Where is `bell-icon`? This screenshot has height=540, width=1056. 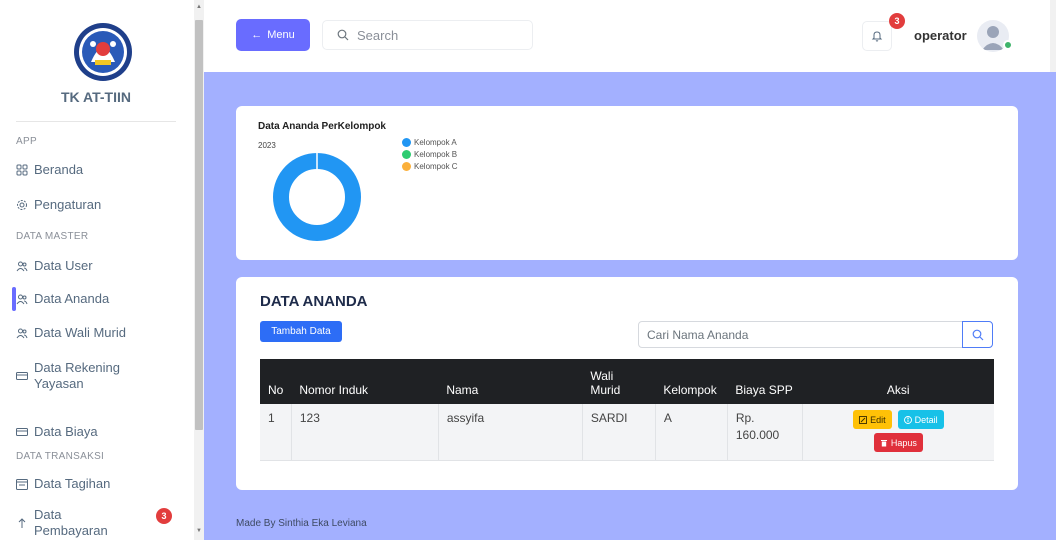 bell-icon is located at coordinates (877, 36).